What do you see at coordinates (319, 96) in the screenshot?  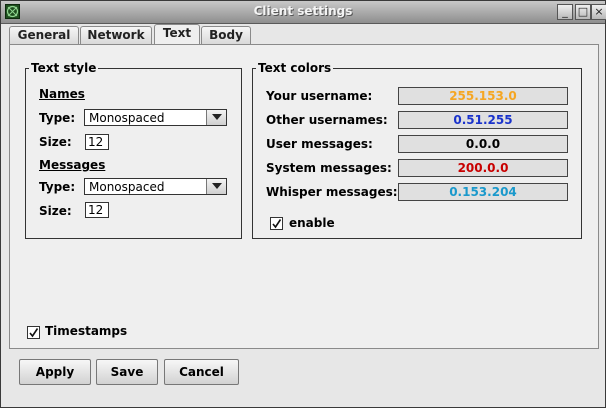 I see `your-username-label: Your username:` at bounding box center [319, 96].